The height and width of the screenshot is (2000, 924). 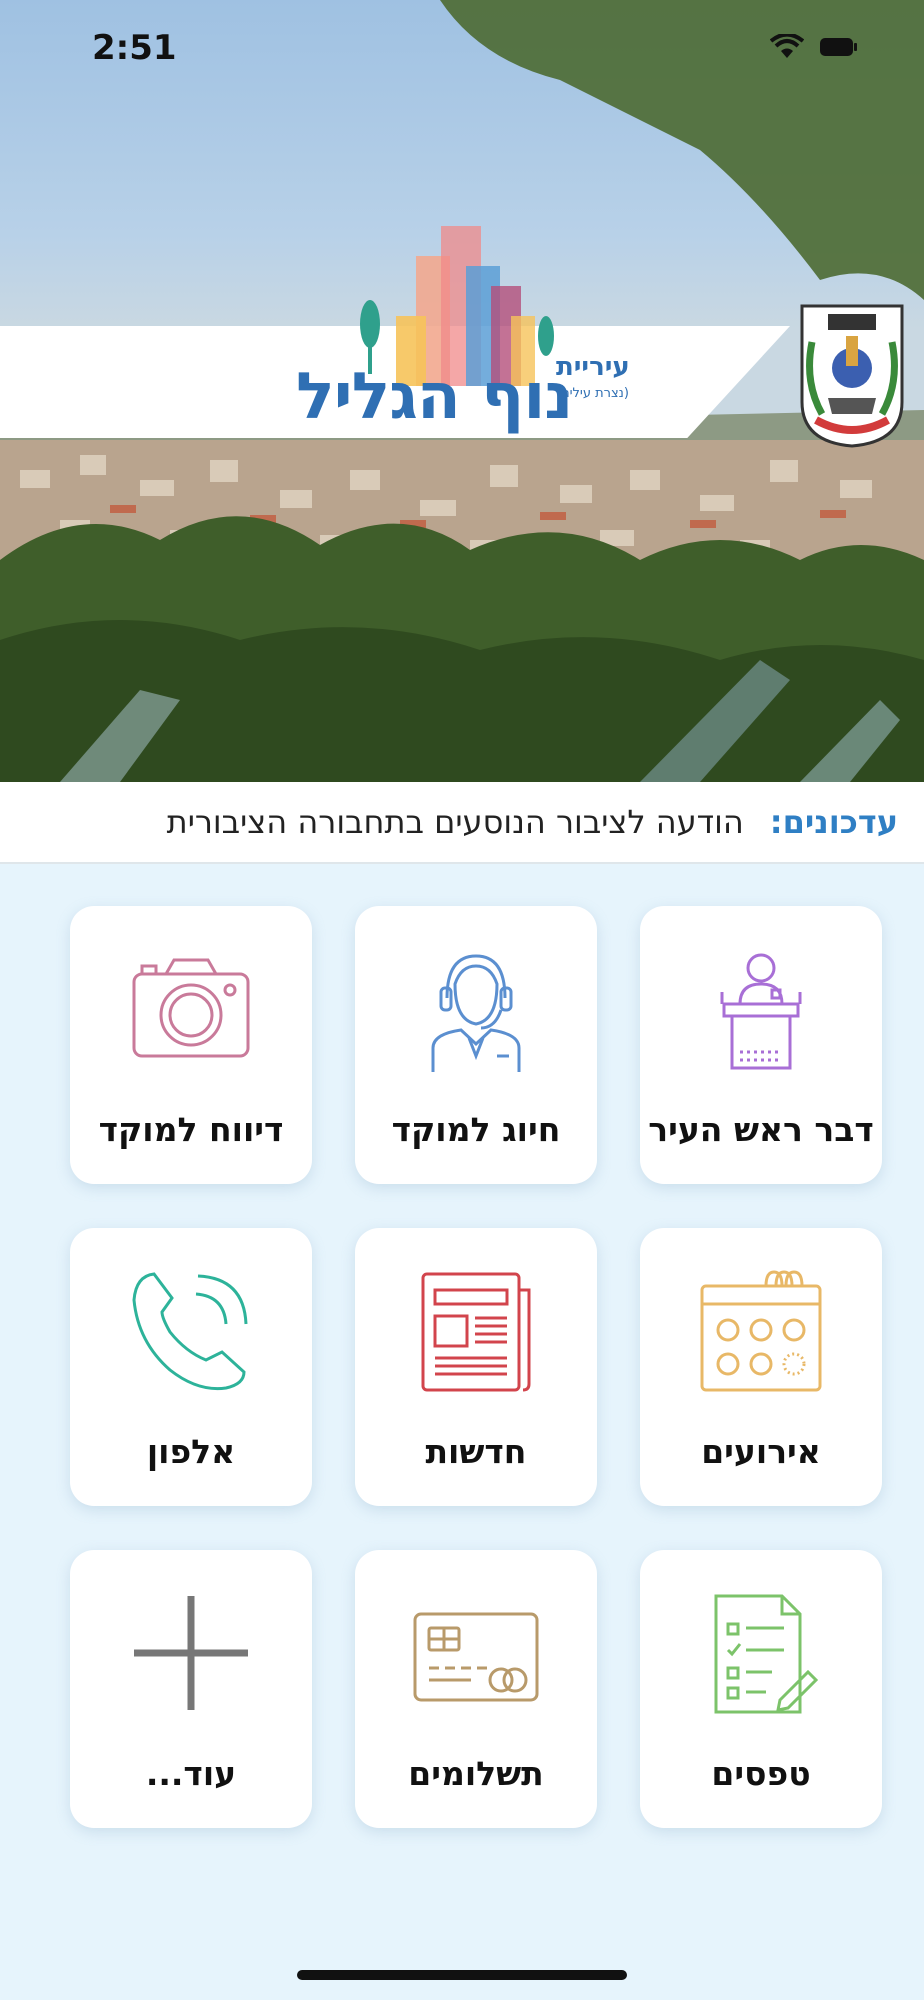 What do you see at coordinates (455, 822) in the screenshot?
I see `ticker-text: הודעה לציבור הנוסעים בתחבורה הציבורית` at bounding box center [455, 822].